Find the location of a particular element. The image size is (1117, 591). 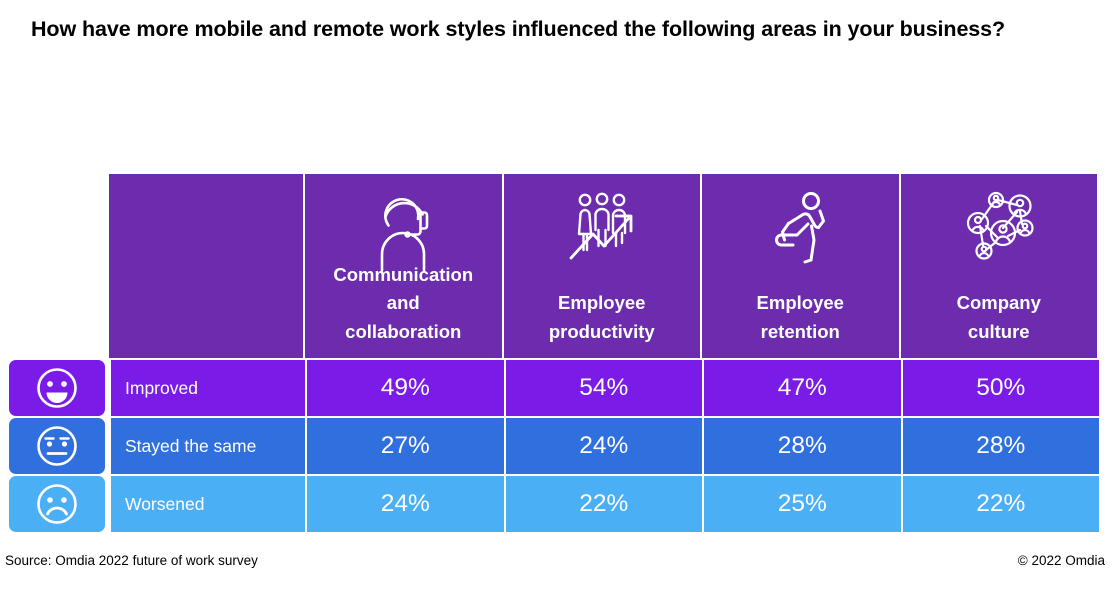

column-header-productivity: Employee productivity is located at coordinates (601, 266).